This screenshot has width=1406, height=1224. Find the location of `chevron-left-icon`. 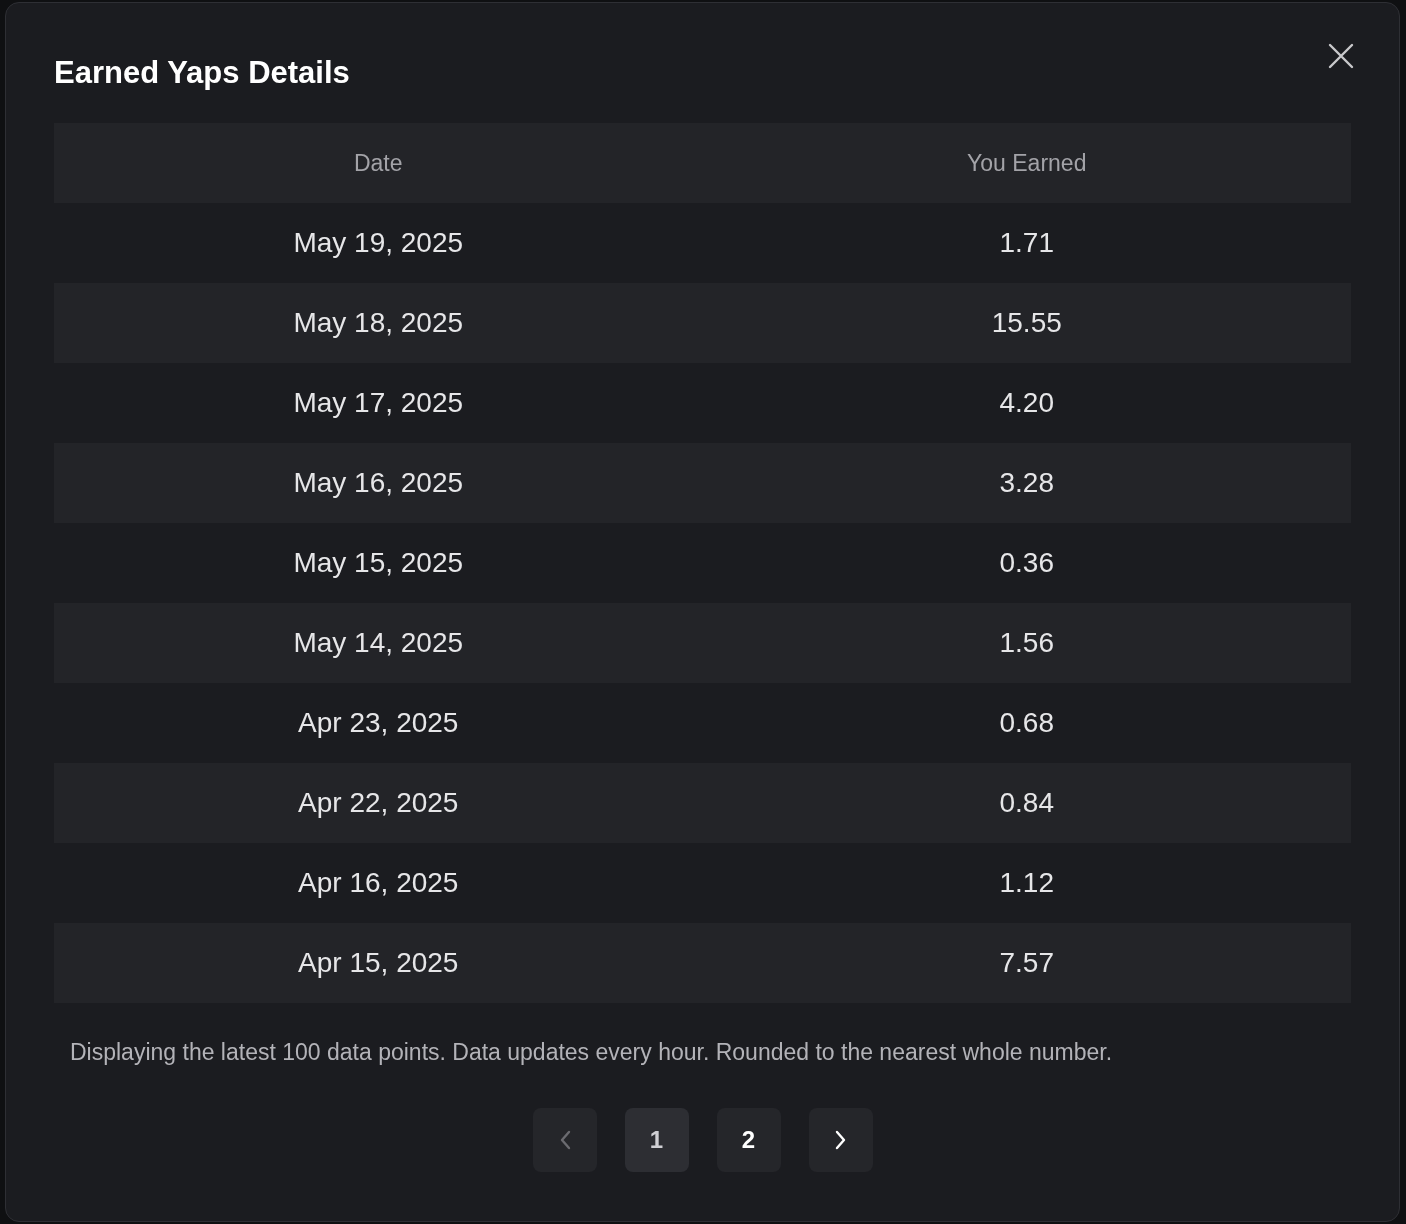

chevron-left-icon is located at coordinates (564, 1140).